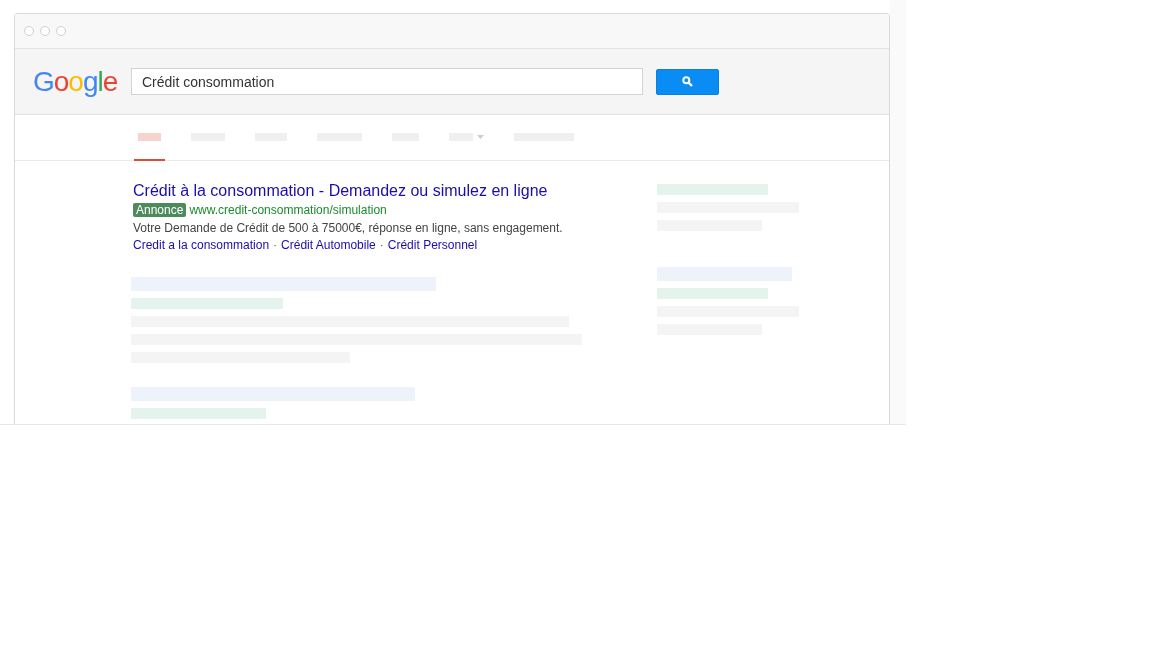 This screenshot has width=1152, height=648. I want to click on search-field: Crédit consommation, so click(387, 81).